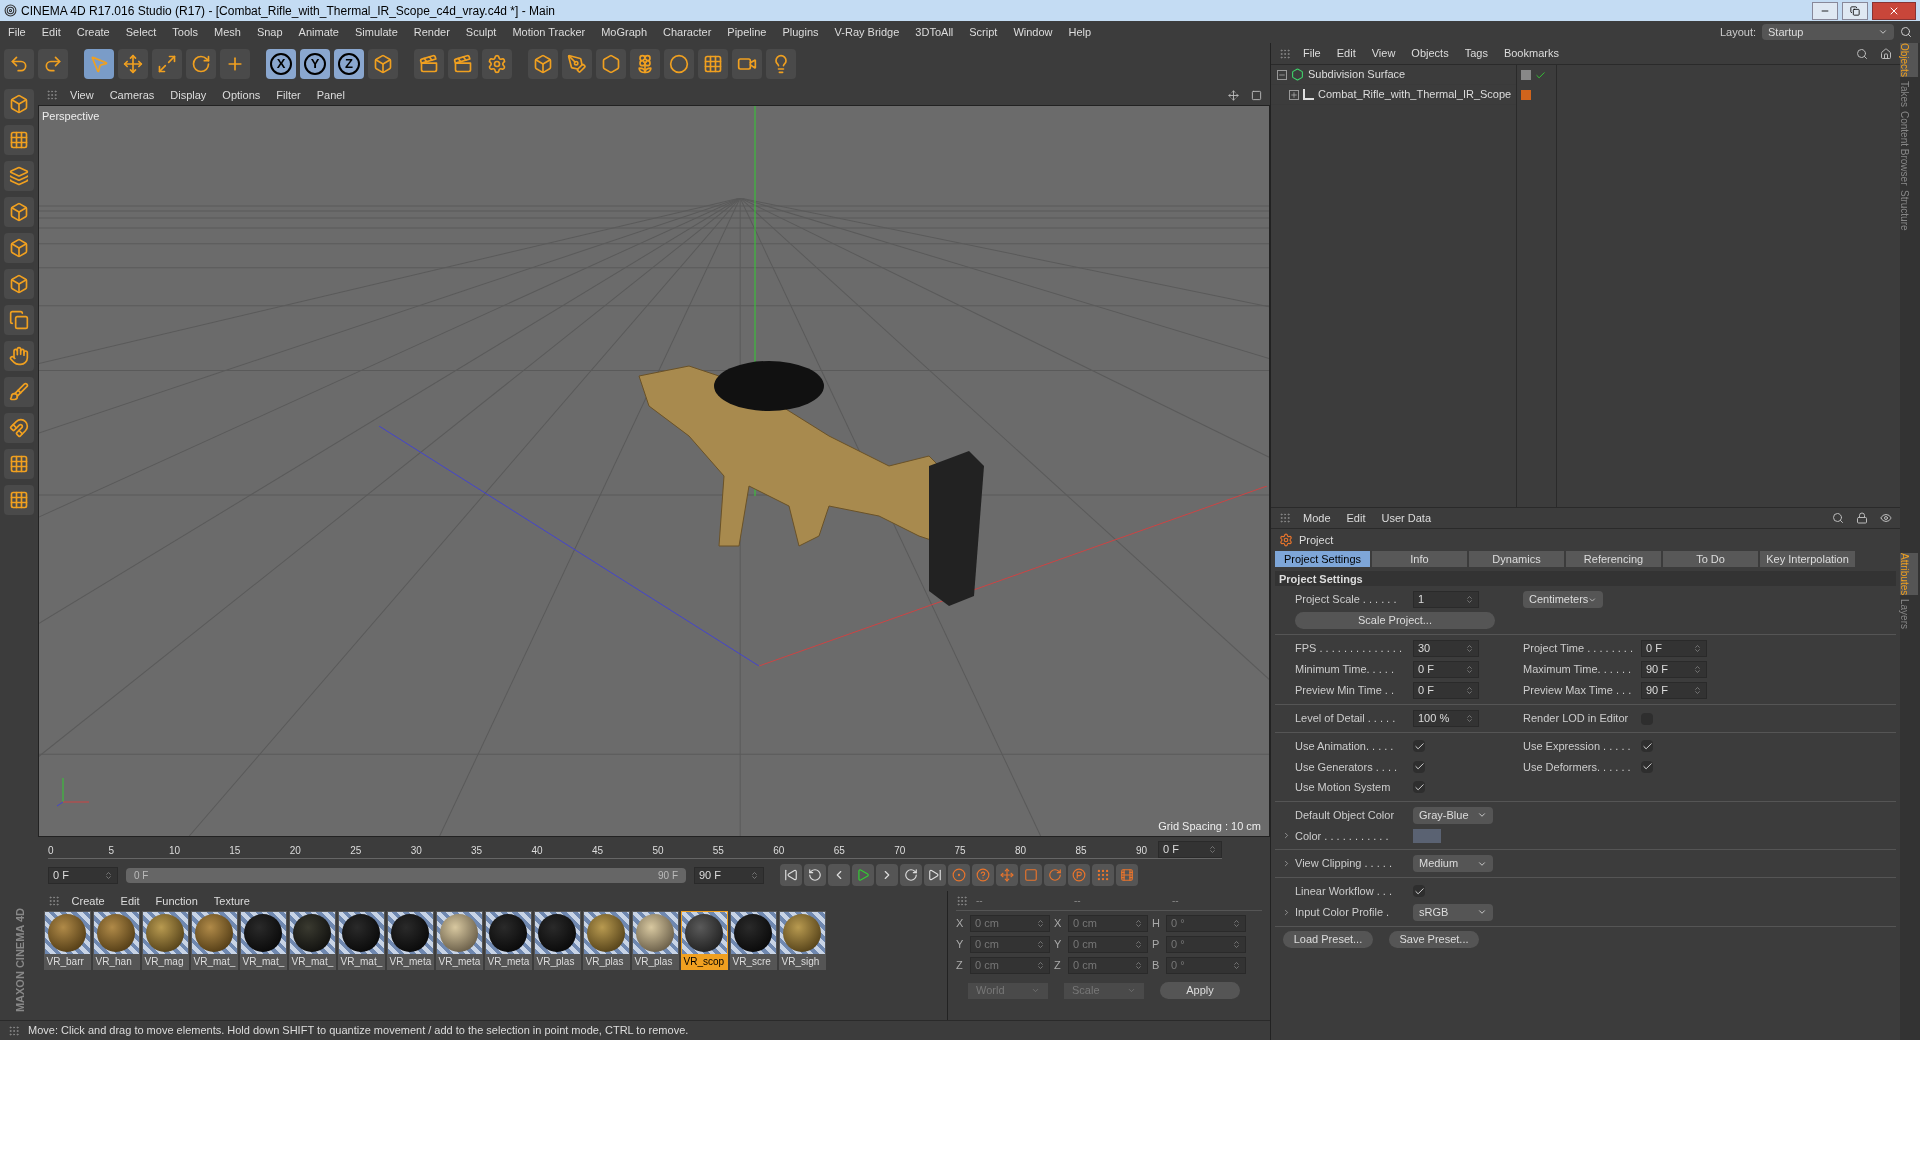 The image size is (1920, 1158). What do you see at coordinates (815, 875) in the screenshot?
I see `previous-key-icon` at bounding box center [815, 875].